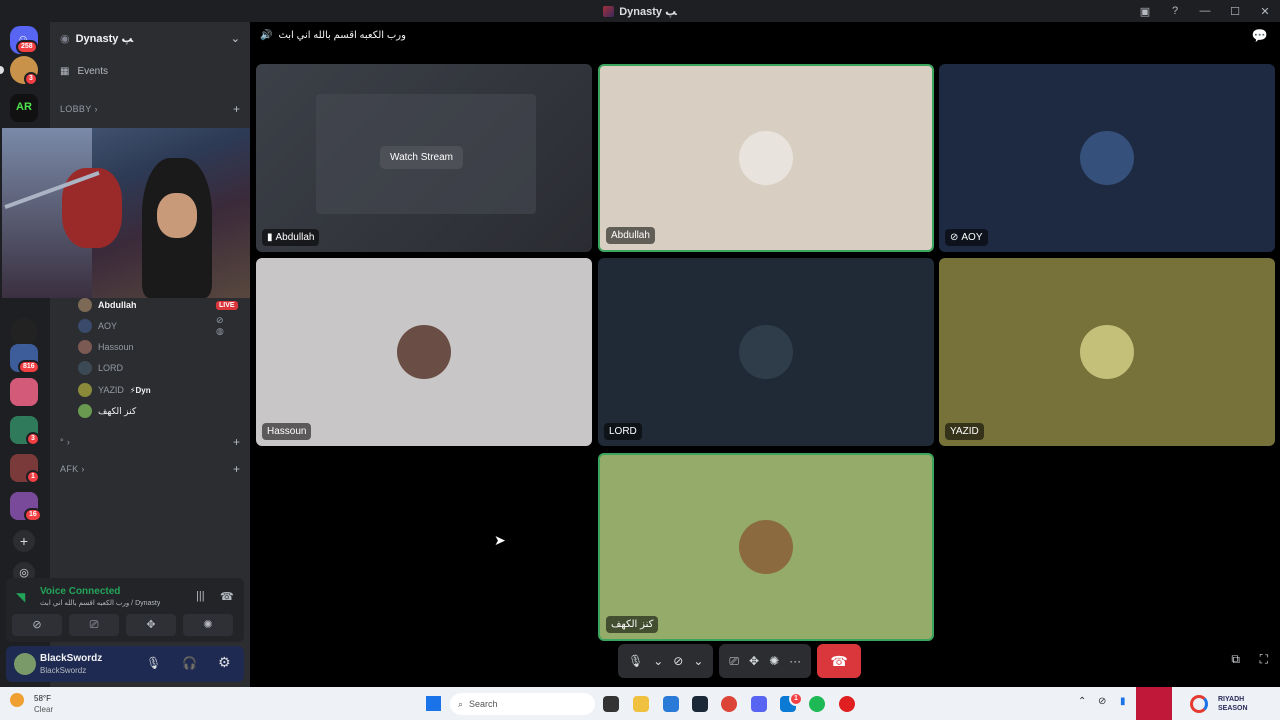 This screenshot has height=720, width=1280. Describe the element at coordinates (140, 390) in the screenshot. I see `role-tag: ⚡Dyn` at that location.